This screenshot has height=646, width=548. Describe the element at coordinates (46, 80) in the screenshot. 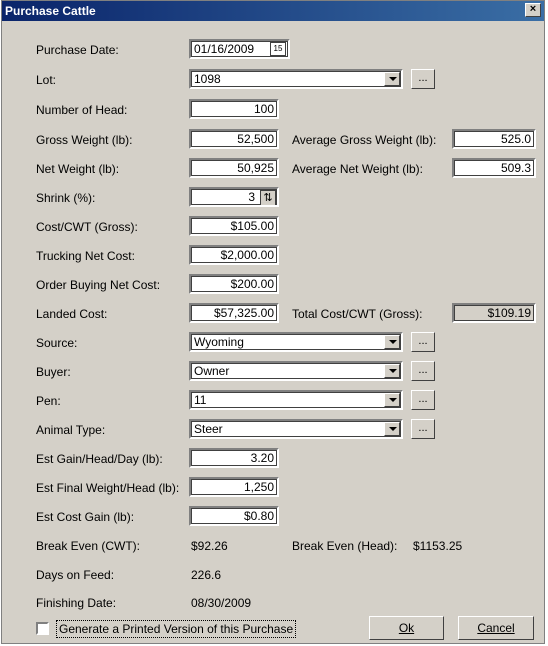

I see `lot-label: Lot:` at that location.